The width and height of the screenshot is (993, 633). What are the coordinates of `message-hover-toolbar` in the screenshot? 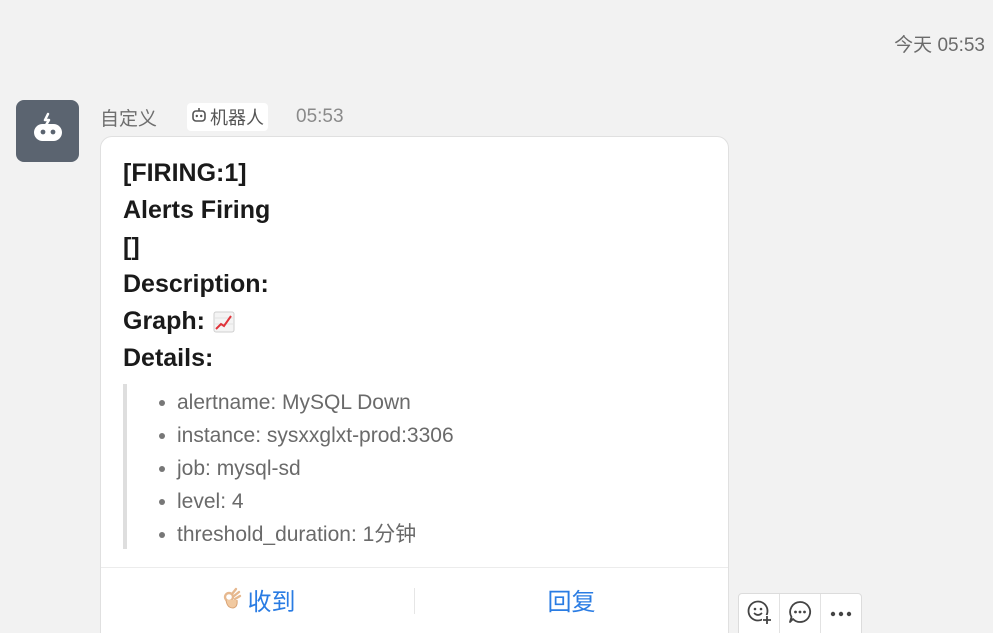 It's located at (800, 613).